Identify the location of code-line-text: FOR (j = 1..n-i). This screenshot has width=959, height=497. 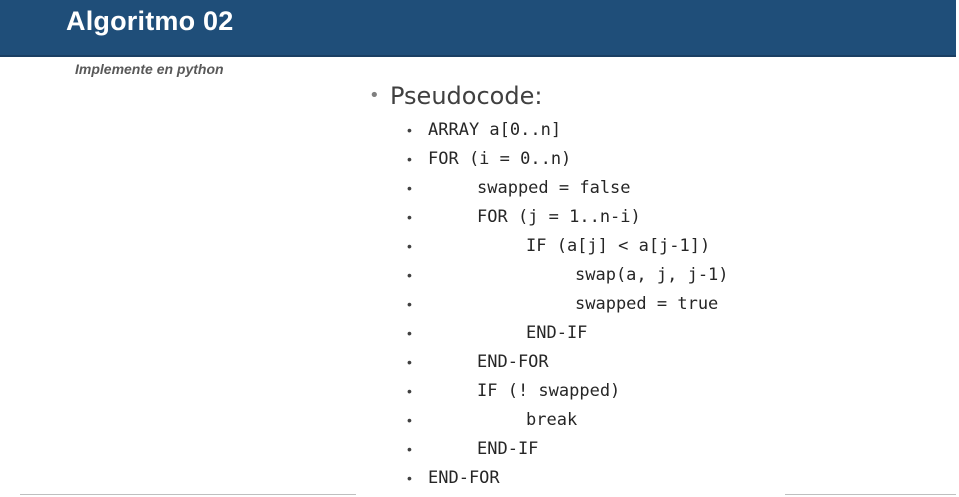
(559, 217).